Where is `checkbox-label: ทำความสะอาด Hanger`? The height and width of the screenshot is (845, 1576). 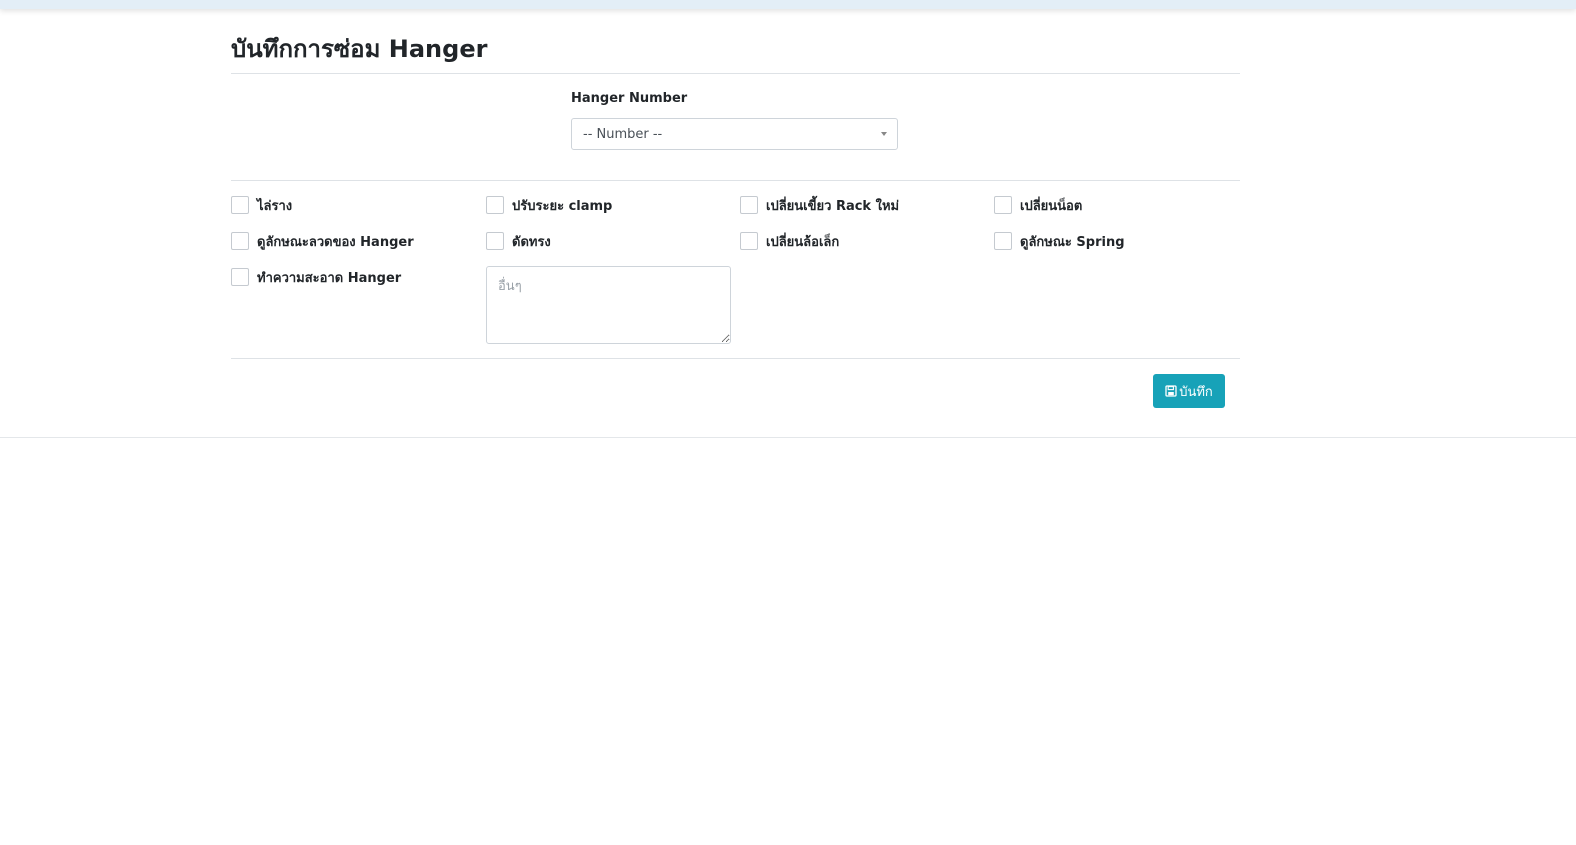
checkbox-label: ทำความสะอาด Hanger is located at coordinates (329, 278).